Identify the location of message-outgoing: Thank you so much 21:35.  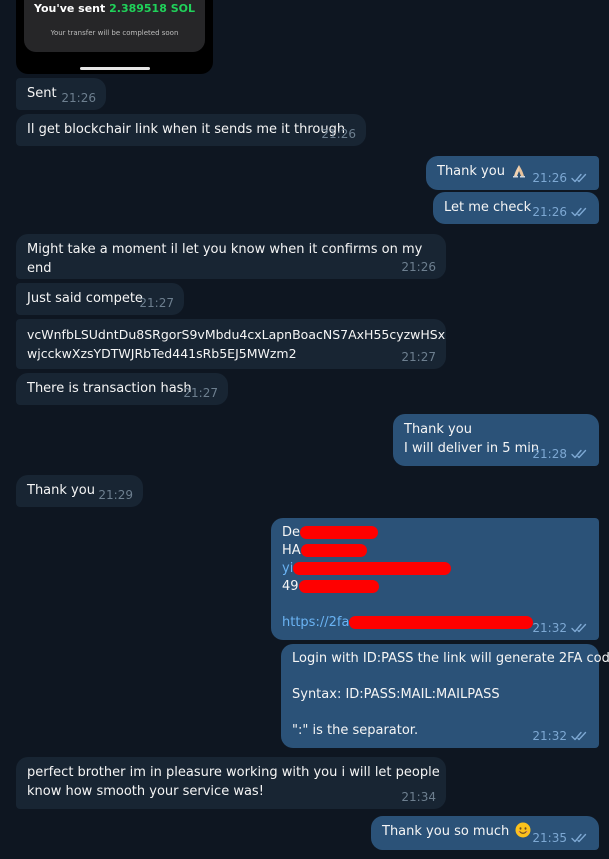
(485, 833).